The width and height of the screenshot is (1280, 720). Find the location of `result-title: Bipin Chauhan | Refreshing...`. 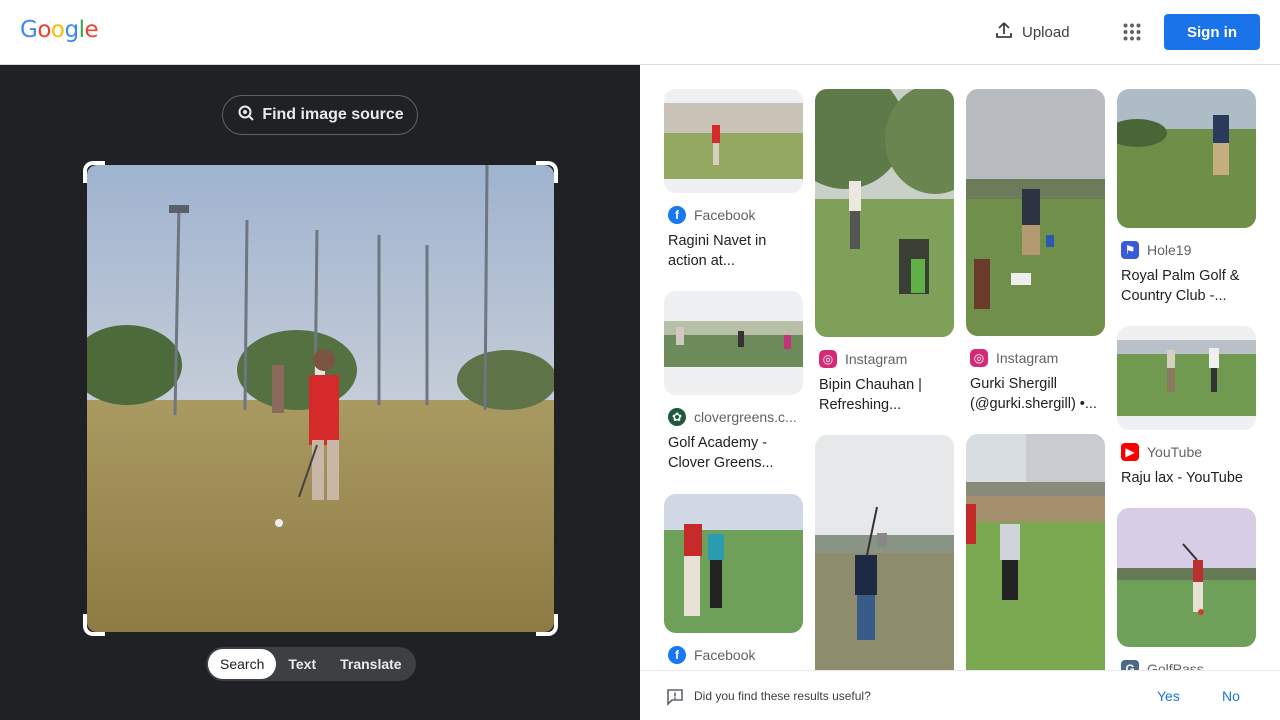

result-title: Bipin Chauhan | Refreshing... is located at coordinates (884, 395).